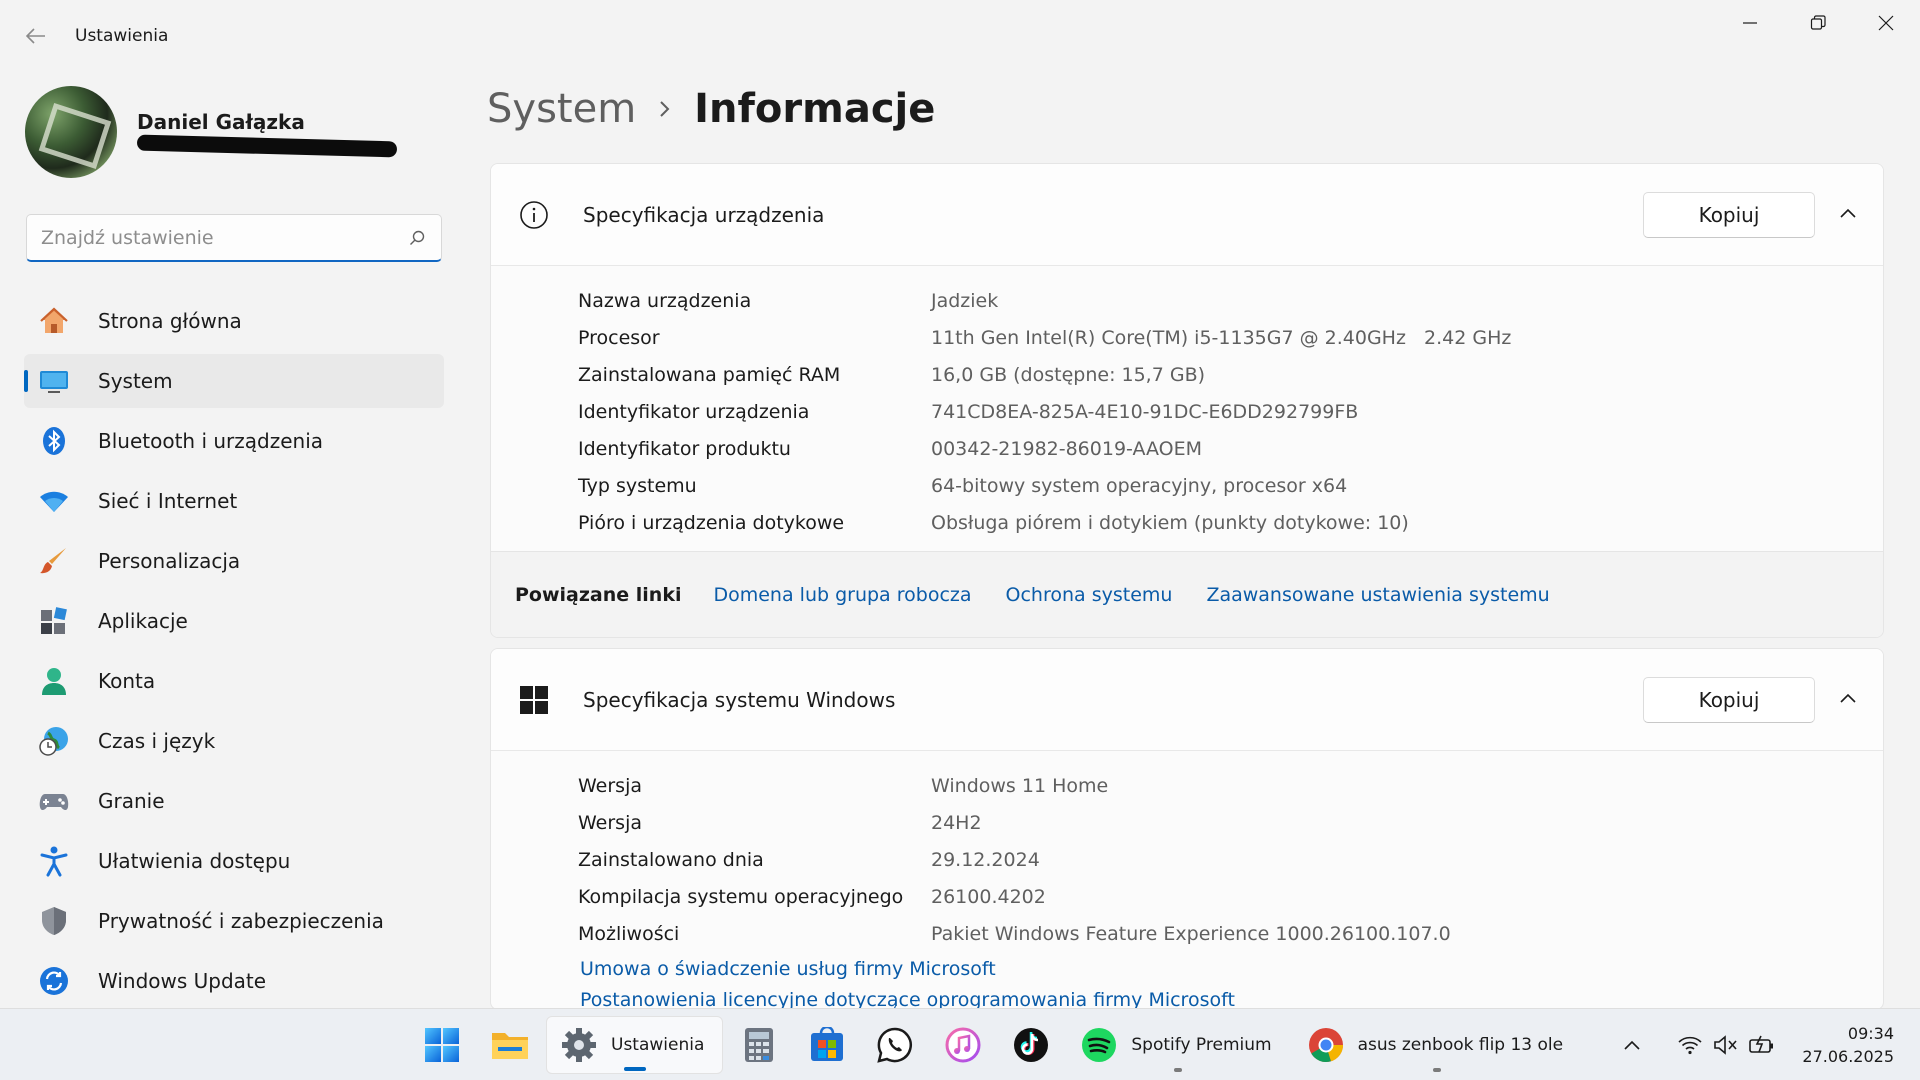  What do you see at coordinates (417, 238) in the screenshot?
I see `search-icon` at bounding box center [417, 238].